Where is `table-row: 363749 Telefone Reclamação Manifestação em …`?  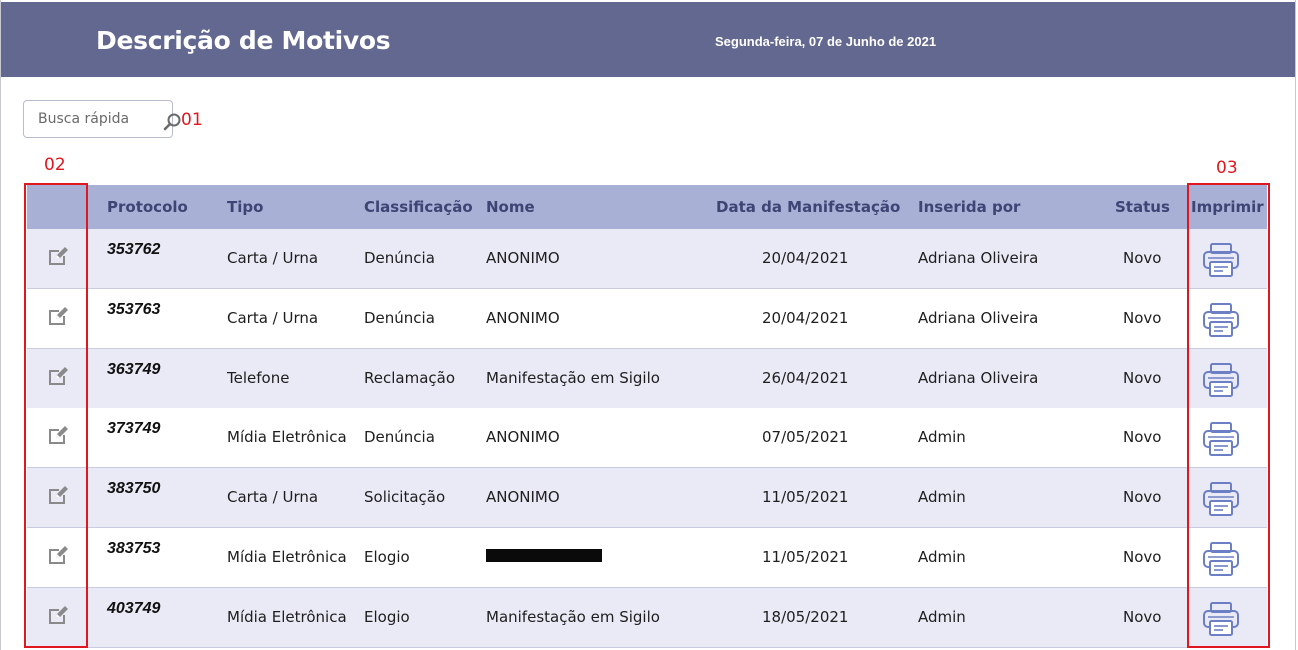 table-row: 363749 Telefone Reclamação Manifestação em … is located at coordinates (647, 378).